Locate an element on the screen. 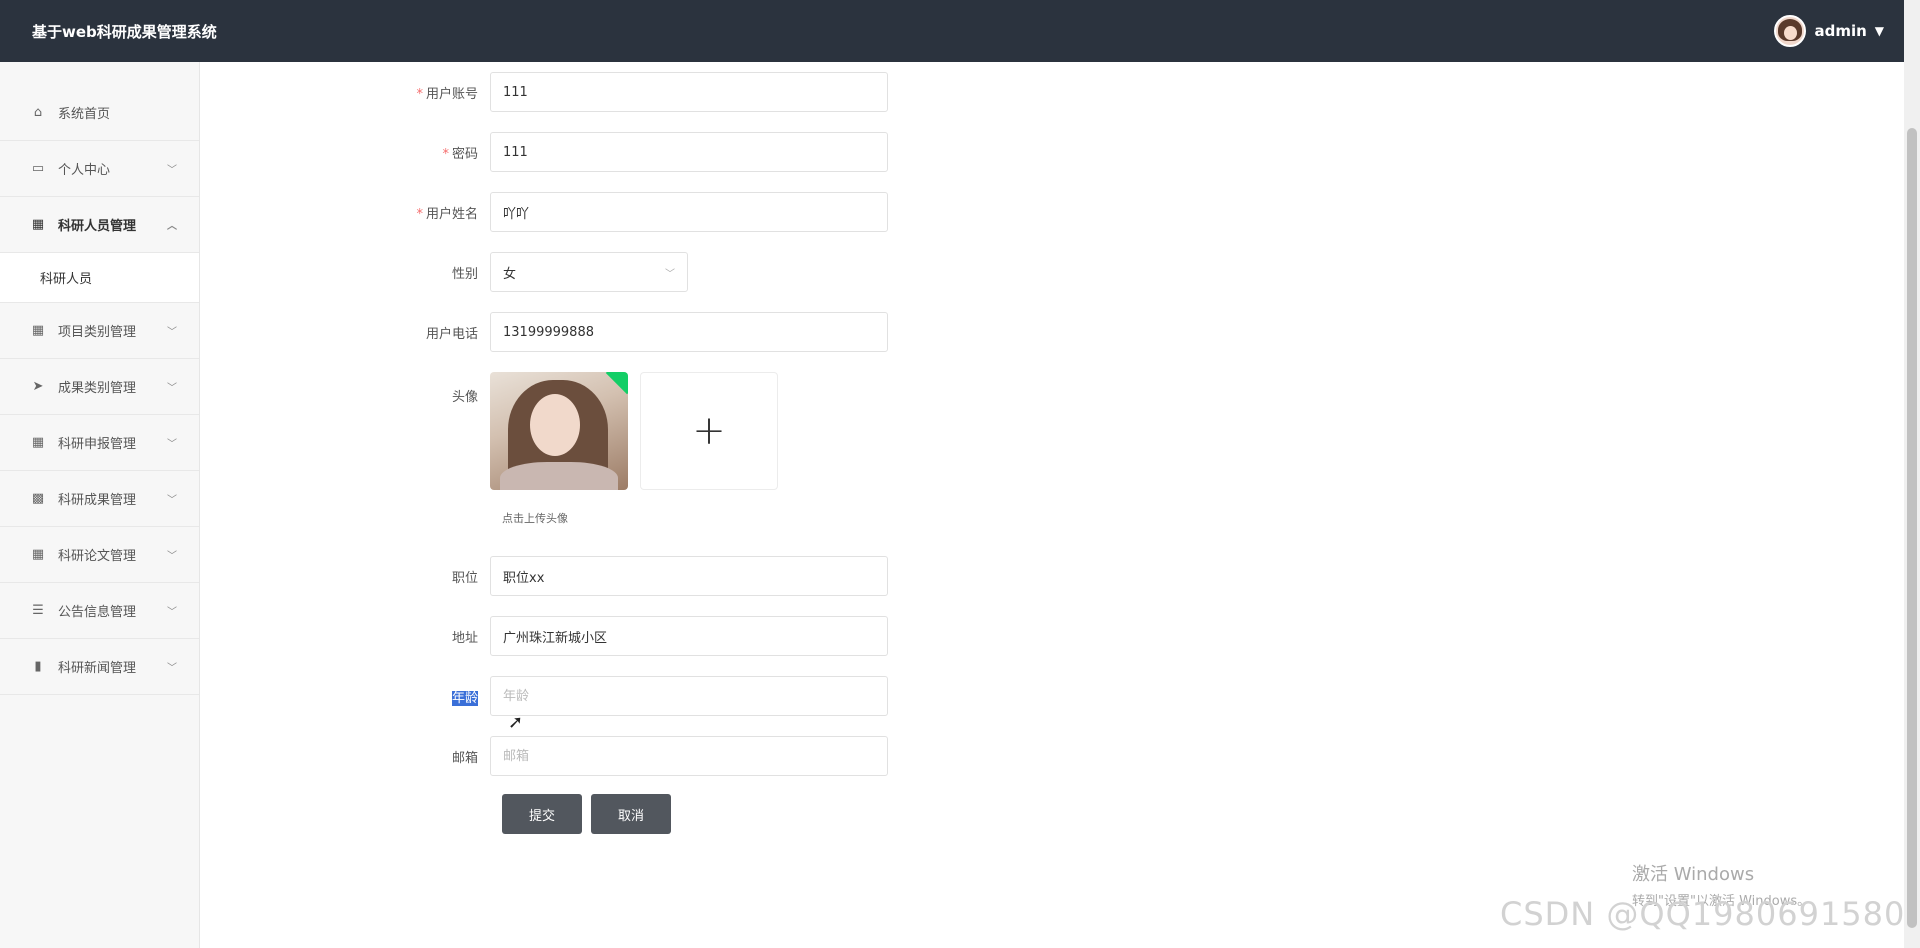 The image size is (1920, 948). sidebar-item-label: 系统首页 is located at coordinates (84, 114).